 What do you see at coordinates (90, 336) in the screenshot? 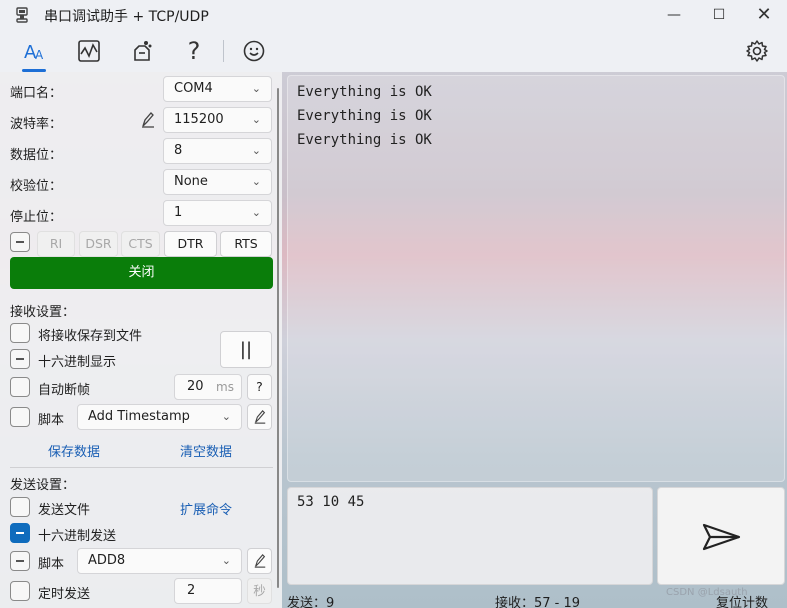
I see `save-to-file-label: 将接收保存到文件` at bounding box center [90, 336].